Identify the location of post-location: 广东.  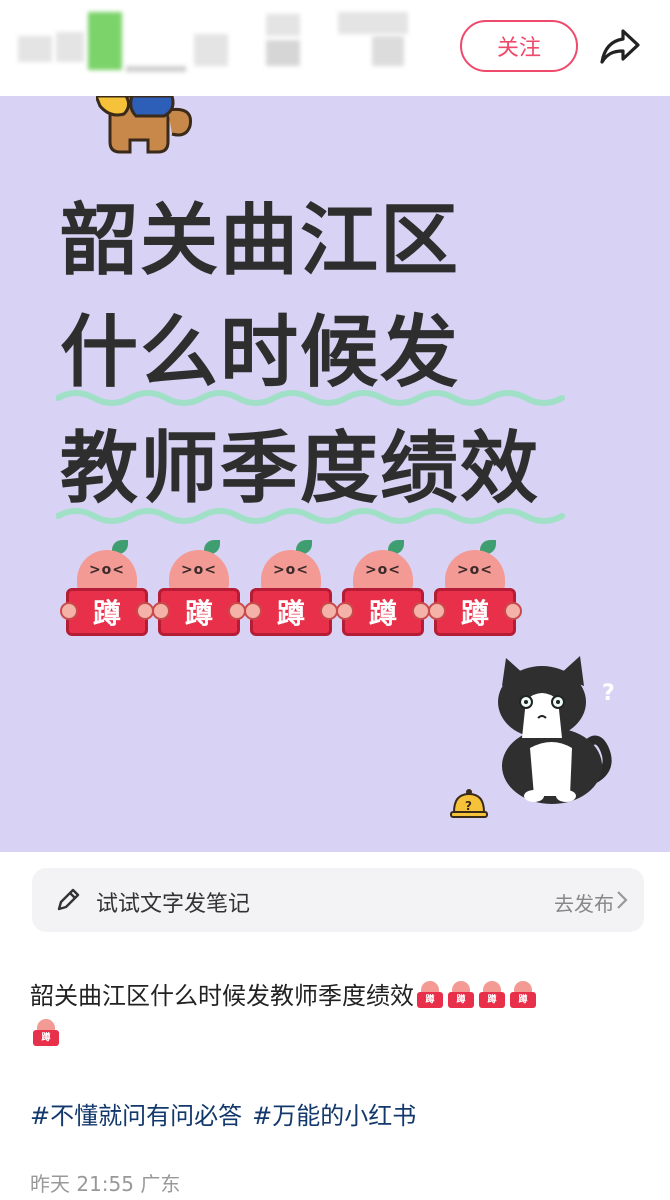
(160, 1184).